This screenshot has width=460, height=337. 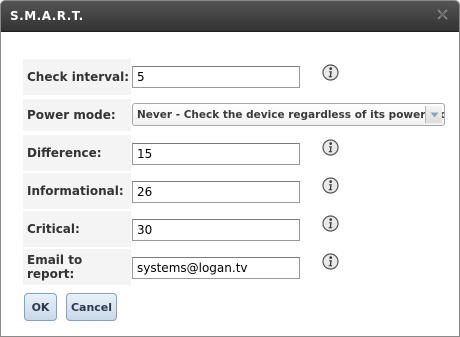 I want to click on informational-row: Informational: 26, so click(x=233, y=191).